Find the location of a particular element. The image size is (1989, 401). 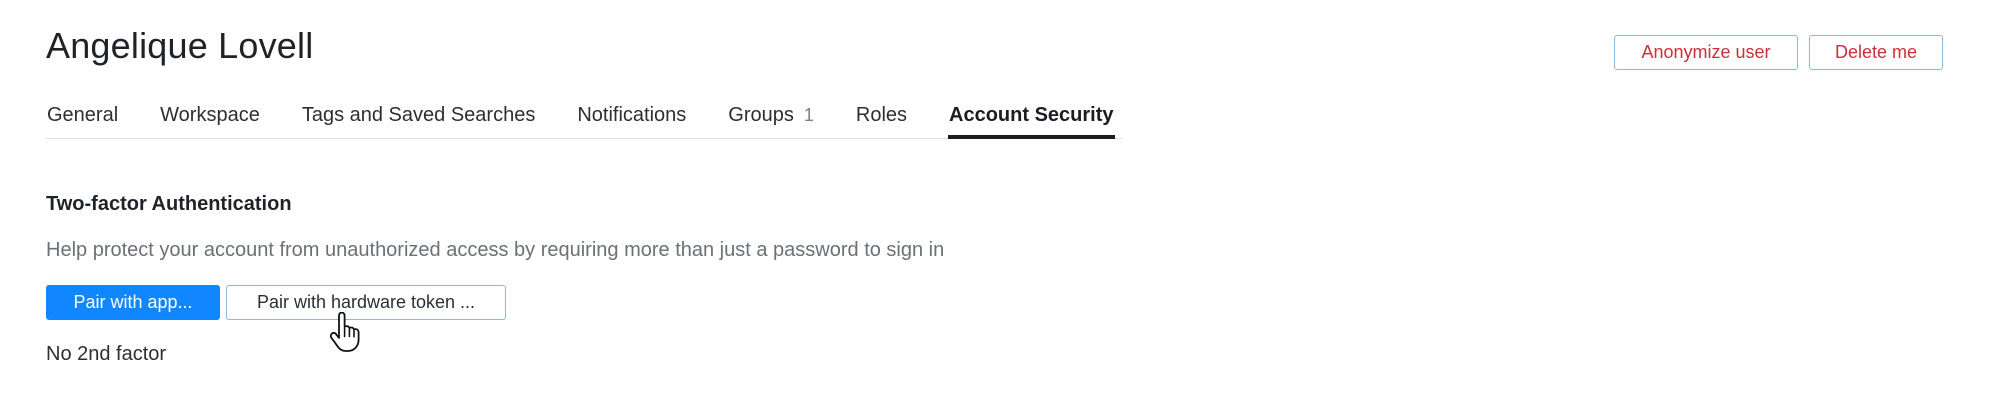

tab-label: General is located at coordinates (83, 115).